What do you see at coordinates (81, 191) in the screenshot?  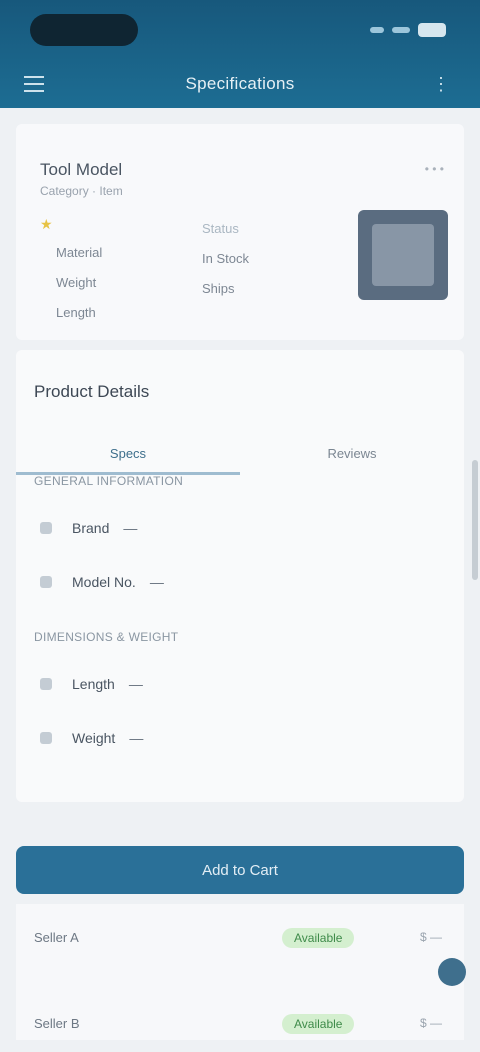 I see `product-subtitle: Category · Item` at bounding box center [81, 191].